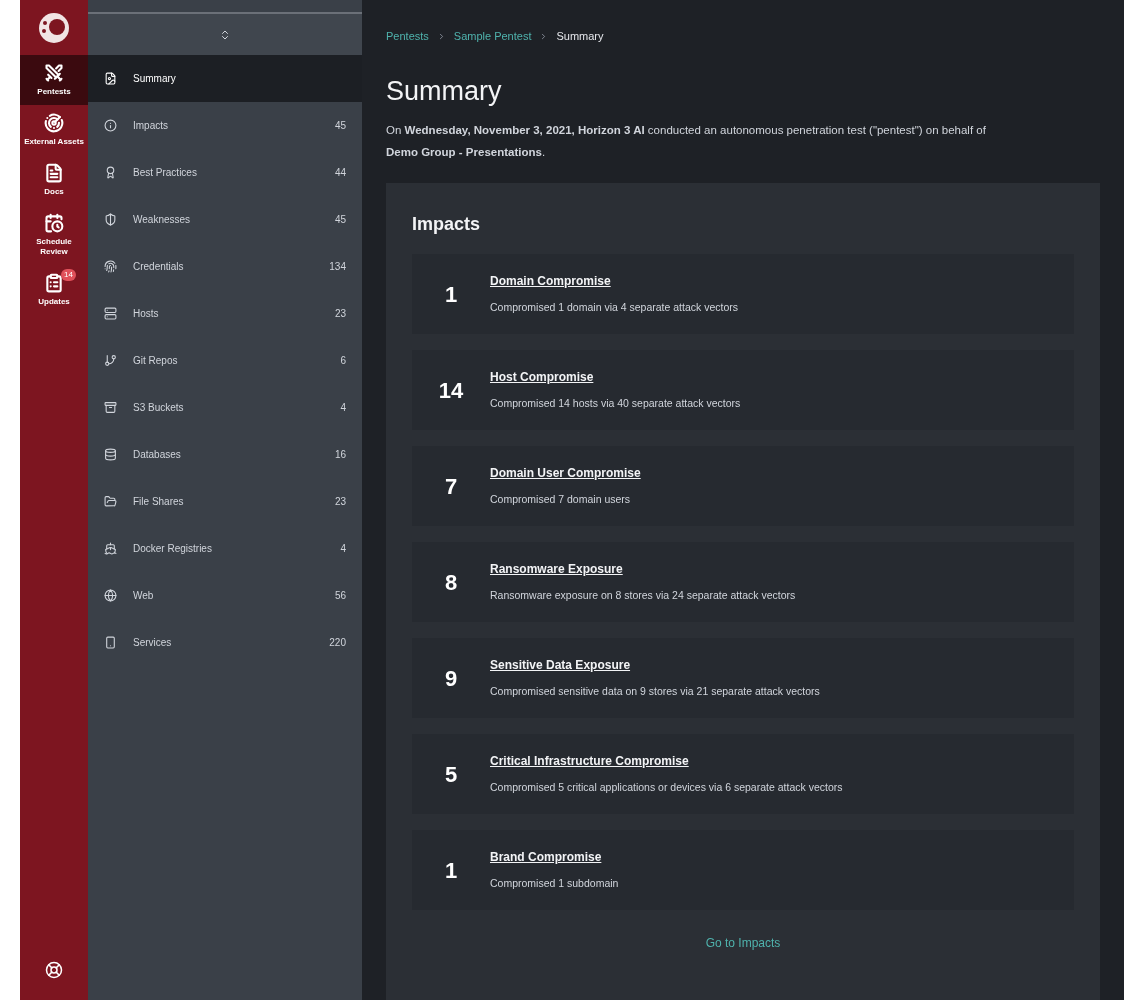 Image resolution: width=1124 pixels, height=1000 pixels. Describe the element at coordinates (68, 275) in the screenshot. I see `count-badge: 14` at that location.